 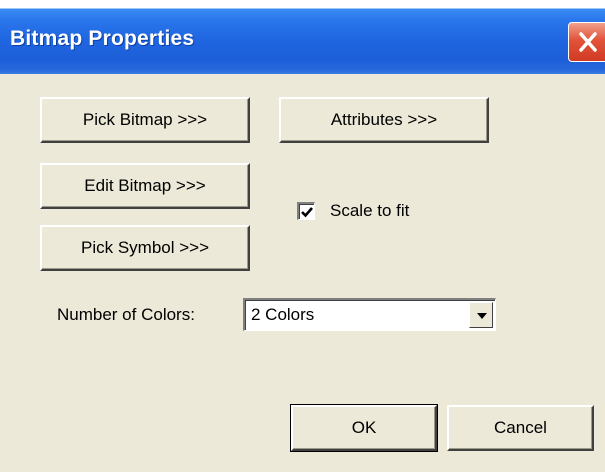 I want to click on close-button, so click(x=586, y=42).